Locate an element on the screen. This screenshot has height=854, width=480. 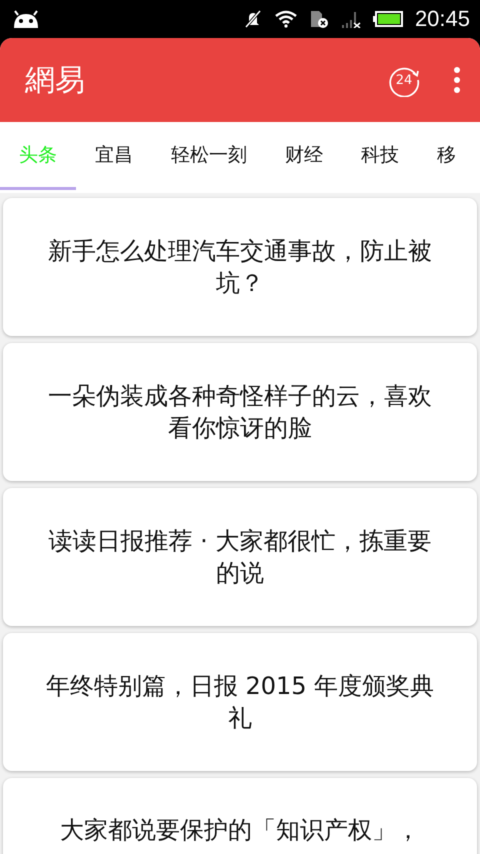
article-title: 一朵伪装成各种奇怪样子的云，喜欢看你惊讶的脸 is located at coordinates (240, 412).